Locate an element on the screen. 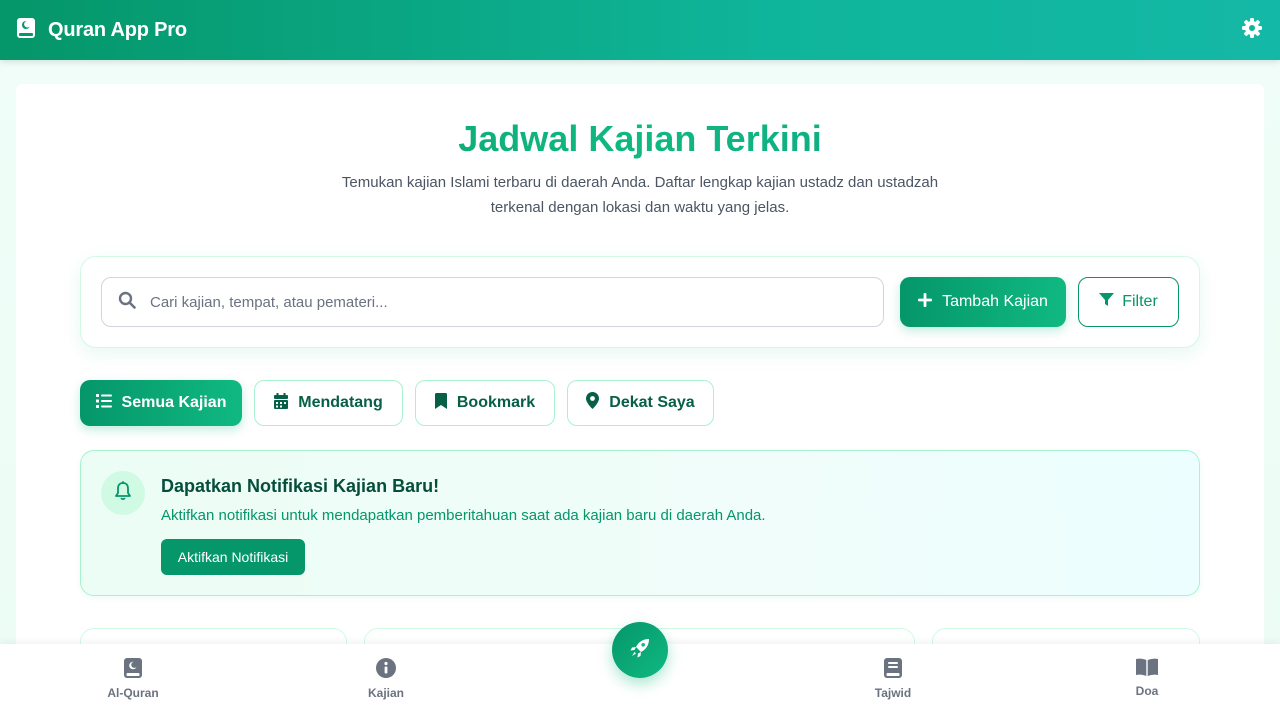 The height and width of the screenshot is (720, 1280). nav-item-al-quran: Al-Quran is located at coordinates (133, 679).